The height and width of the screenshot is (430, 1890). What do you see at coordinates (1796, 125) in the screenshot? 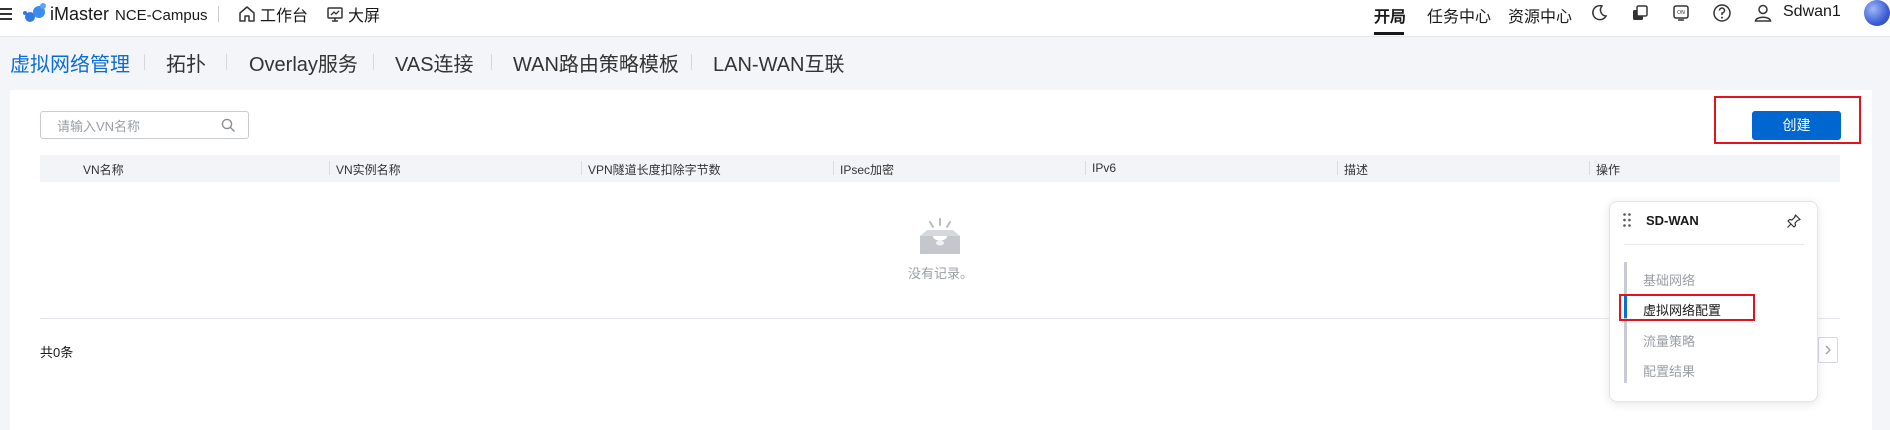
I see `create-button: 创建` at bounding box center [1796, 125].